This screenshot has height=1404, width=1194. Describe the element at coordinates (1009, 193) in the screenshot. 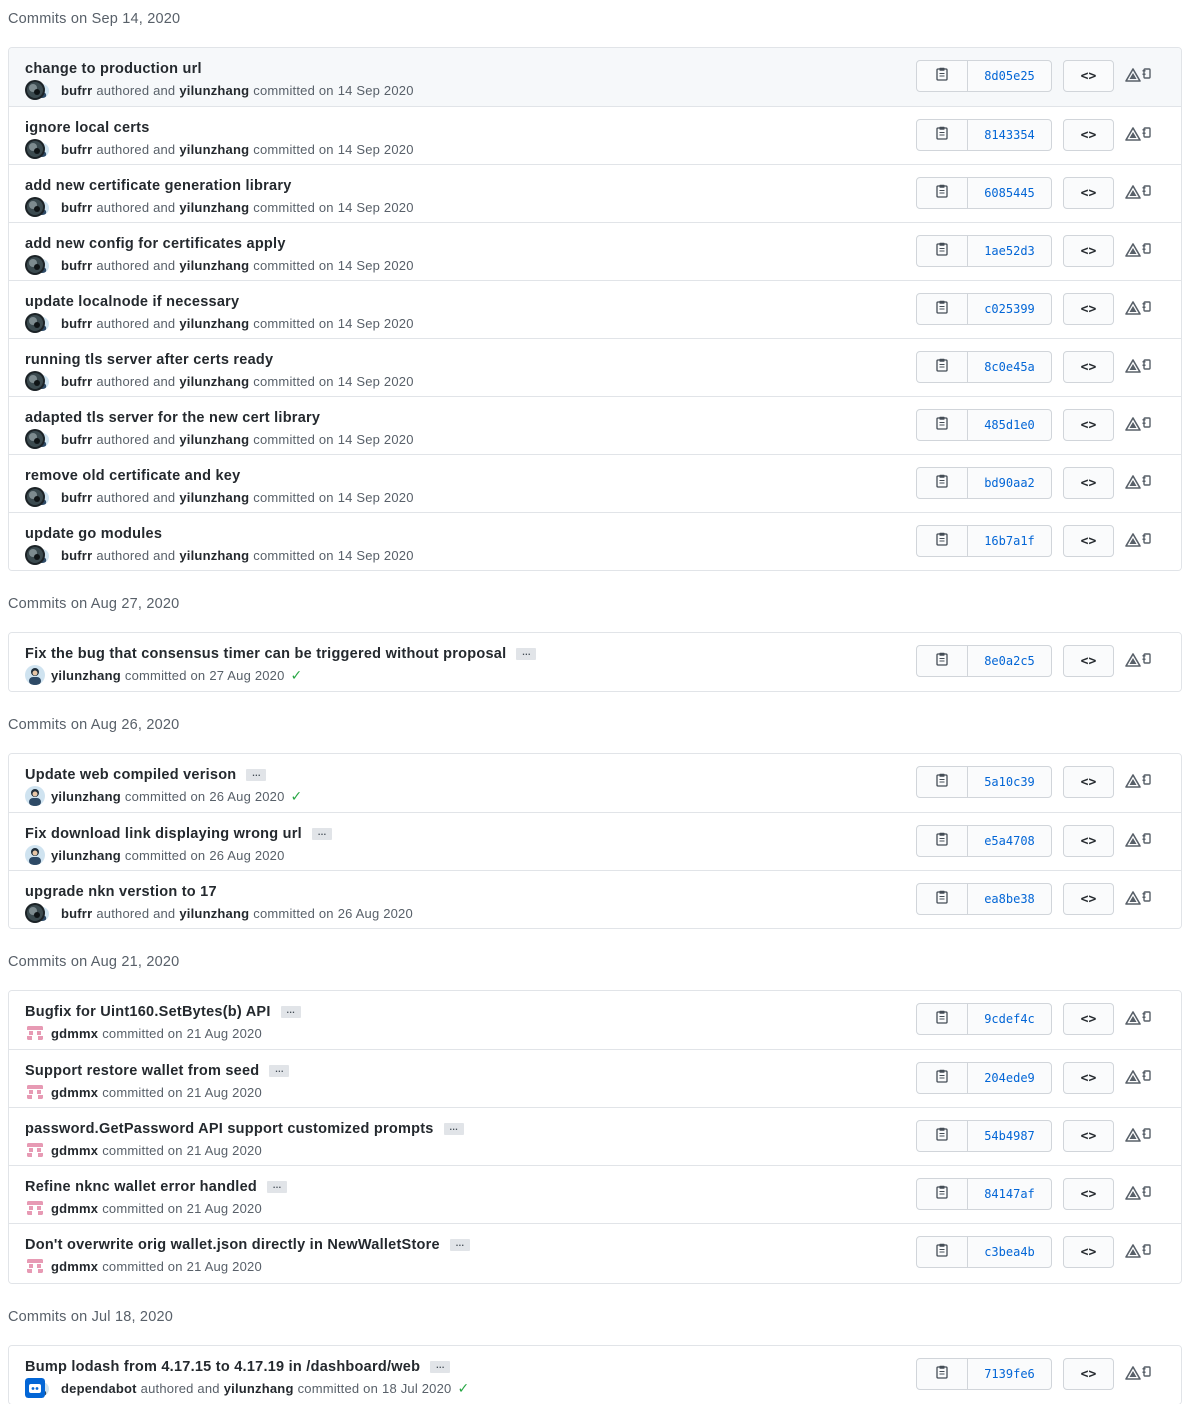

I see `commit-sha-link: 6085445` at that location.